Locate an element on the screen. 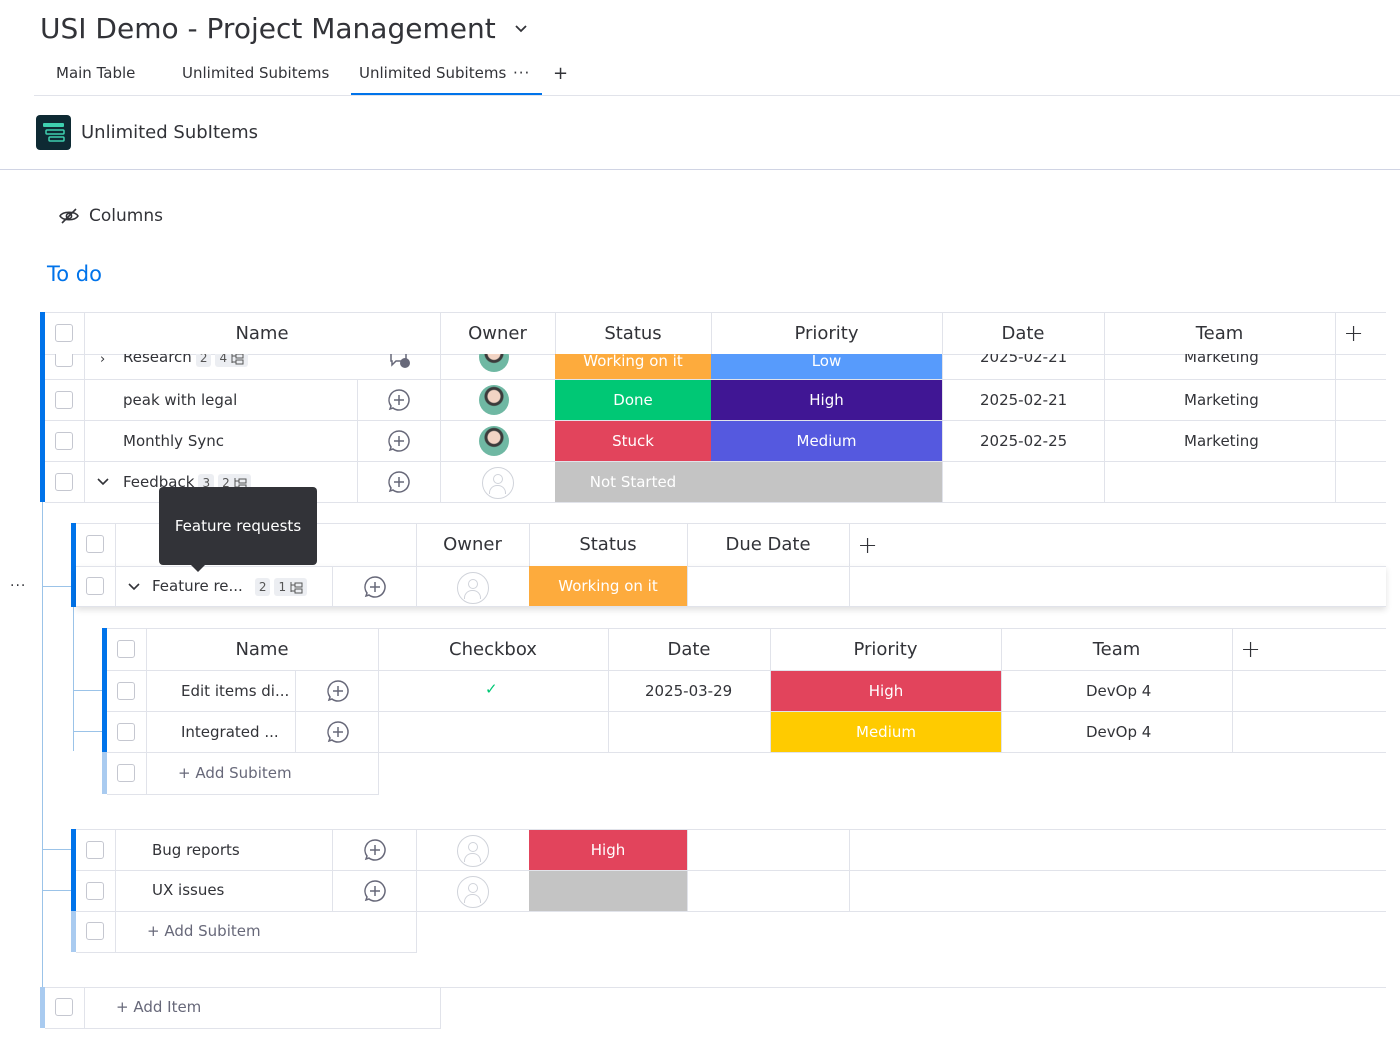 This screenshot has width=1400, height=1045. status-cell: Done is located at coordinates (633, 400).